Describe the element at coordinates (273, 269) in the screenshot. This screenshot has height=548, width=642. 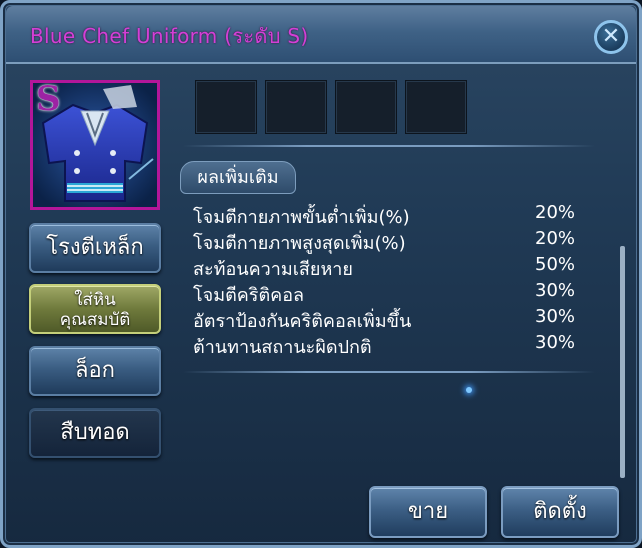
I see `stat-name: สะท้อนความเสียหาย` at that location.